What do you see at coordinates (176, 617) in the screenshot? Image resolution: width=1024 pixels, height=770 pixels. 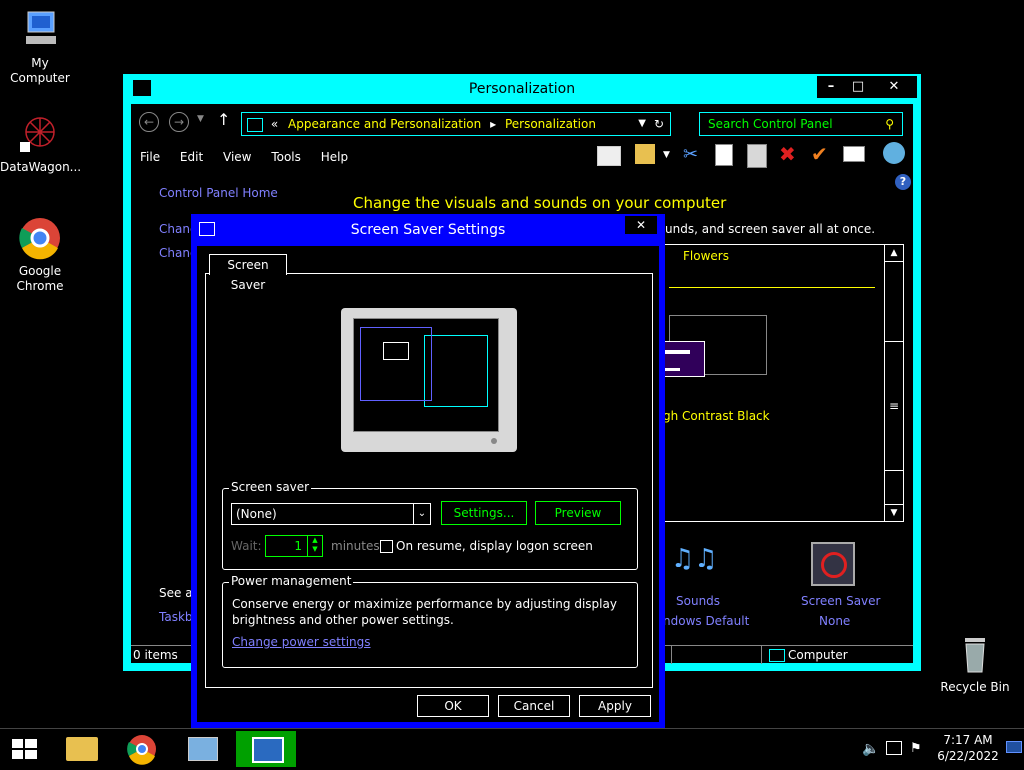 I see `taskbar-link: Taskb` at bounding box center [176, 617].